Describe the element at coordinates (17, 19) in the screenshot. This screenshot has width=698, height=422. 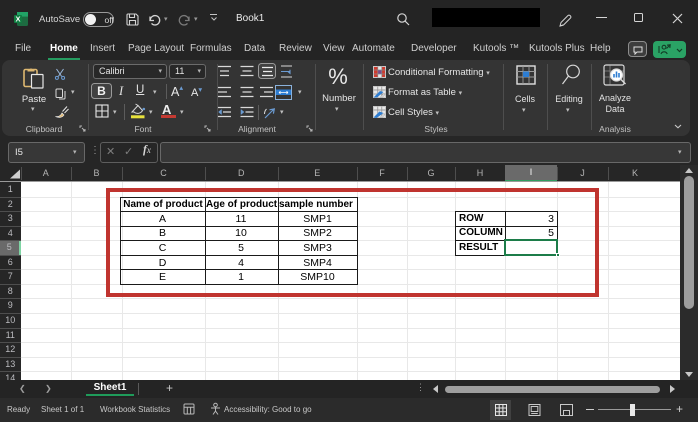
I see `svg-text: X` at that location.